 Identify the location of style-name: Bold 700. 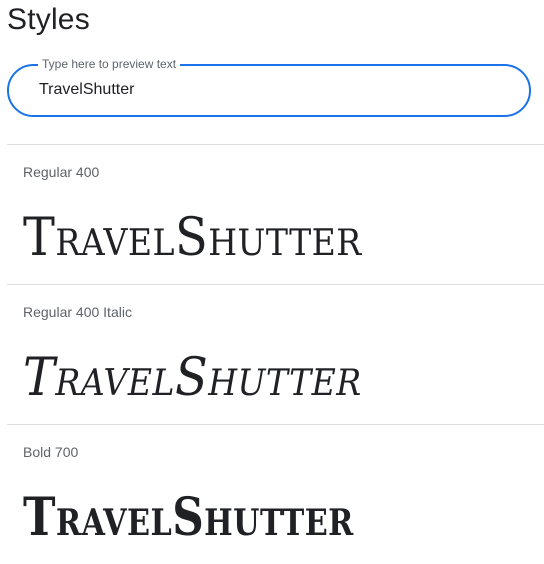
(51, 452).